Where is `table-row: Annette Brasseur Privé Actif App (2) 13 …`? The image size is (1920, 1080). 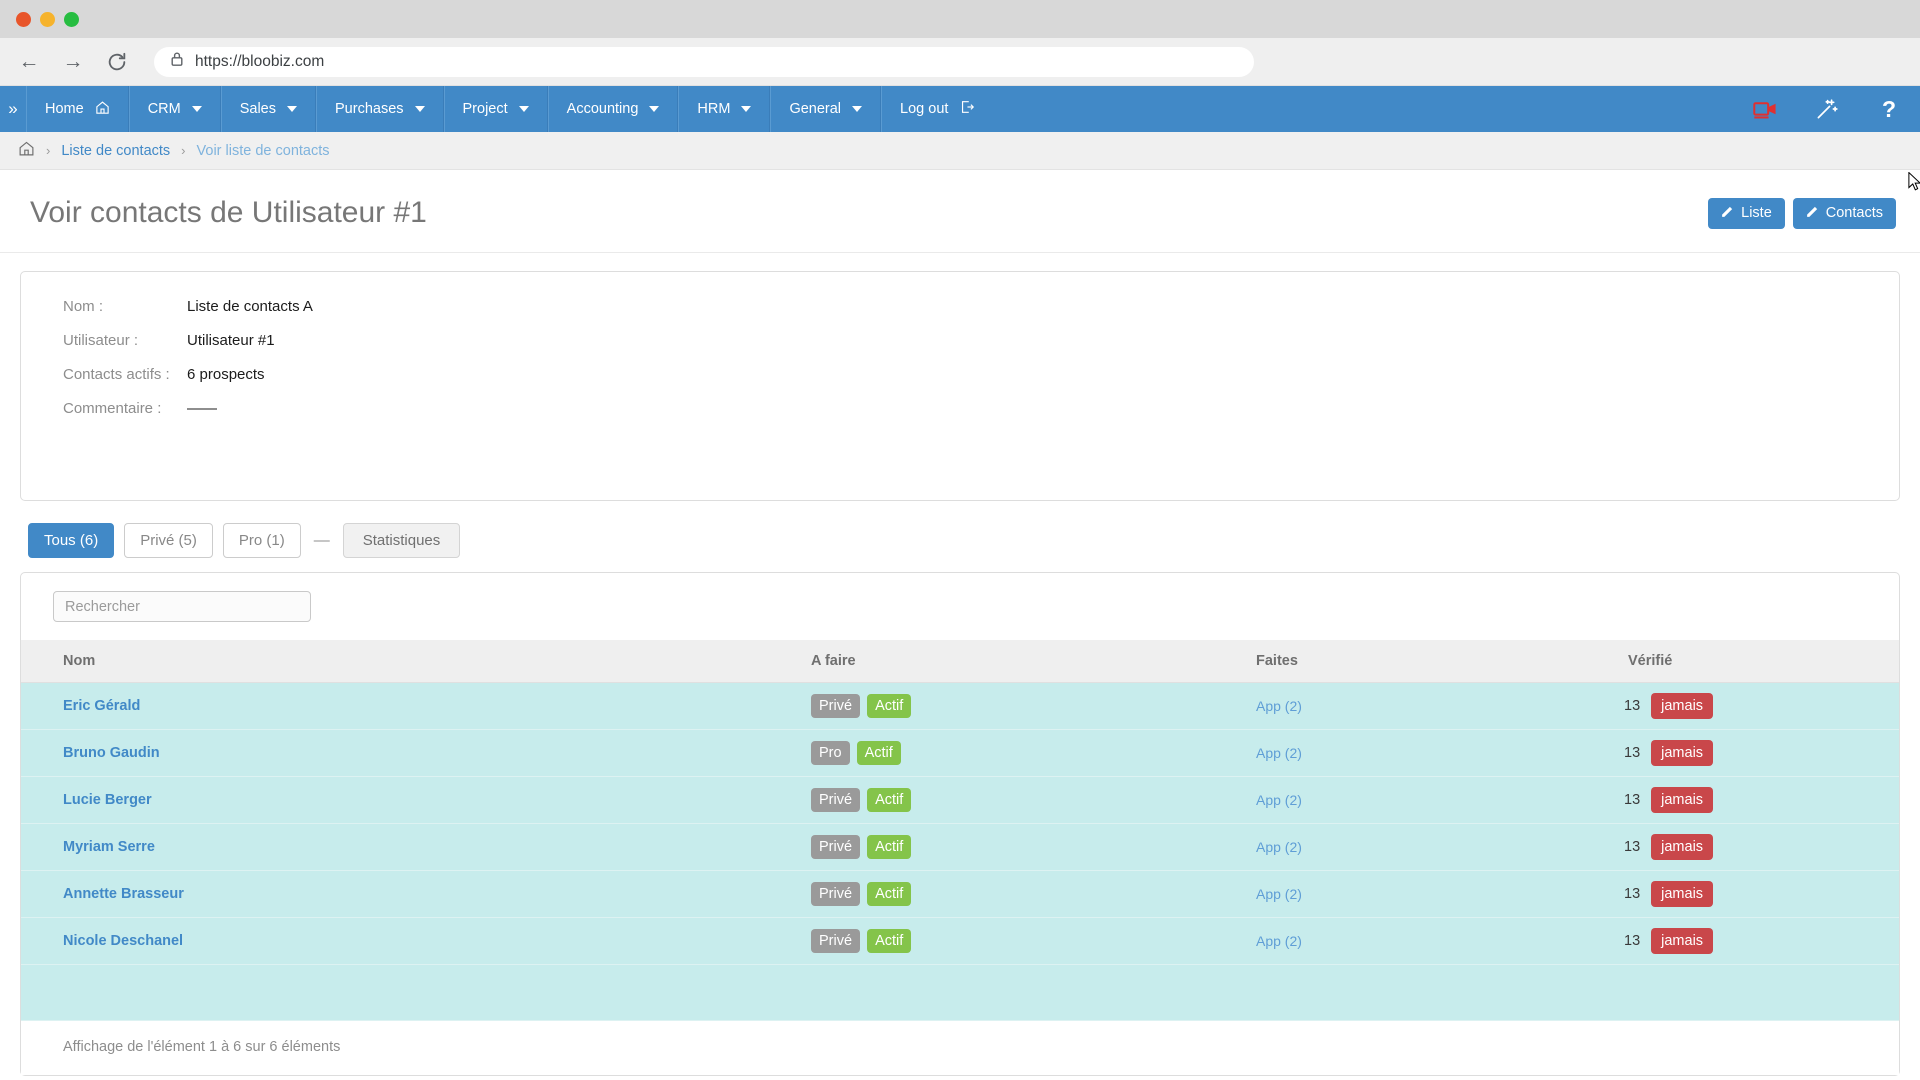
table-row: Annette Brasseur Privé Actif App (2) 13 … is located at coordinates (960, 894).